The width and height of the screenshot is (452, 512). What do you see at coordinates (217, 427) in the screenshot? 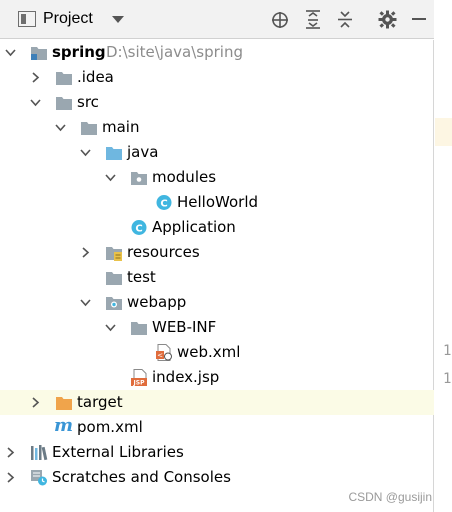
I see `tree-row-pom-xml: m pom.xml` at bounding box center [217, 427].